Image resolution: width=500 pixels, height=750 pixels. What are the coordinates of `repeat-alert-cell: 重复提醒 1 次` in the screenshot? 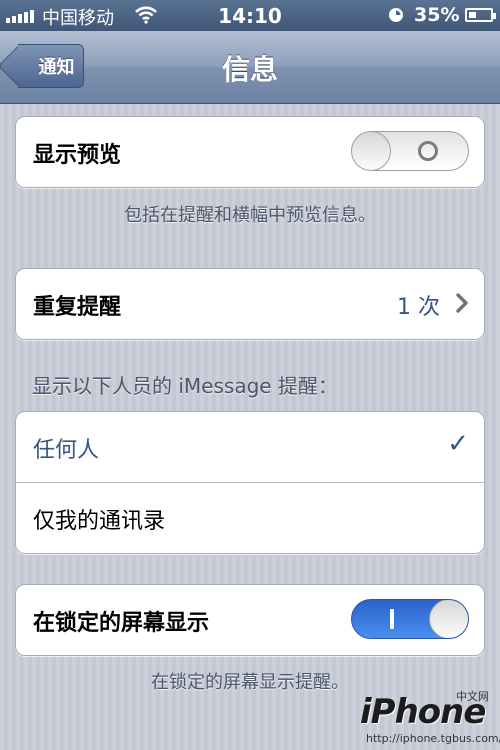 It's located at (250, 304).